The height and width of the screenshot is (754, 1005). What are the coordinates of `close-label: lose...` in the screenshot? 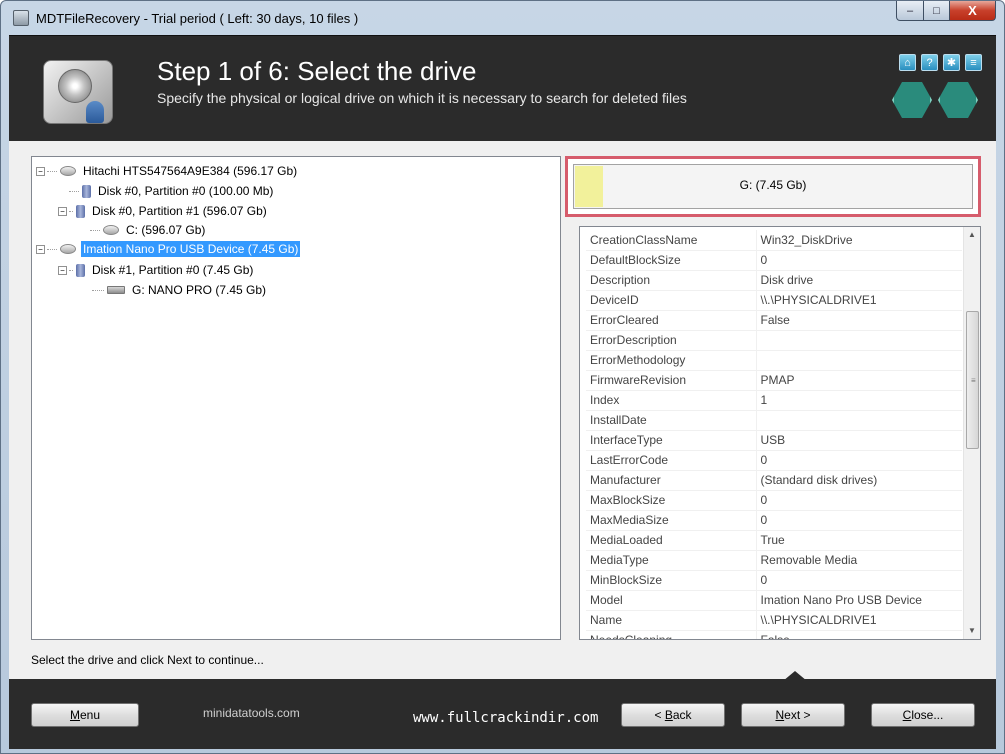 It's located at (927, 715).